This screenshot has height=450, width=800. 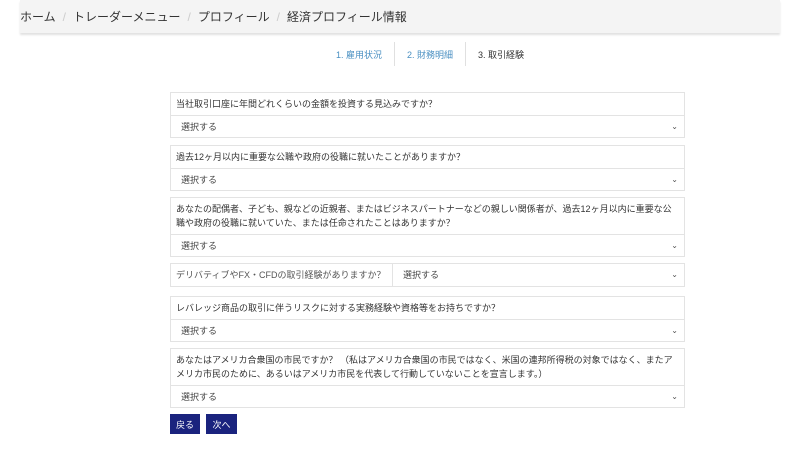 I want to click on question-label: レバレッジ商品の取引に伴うリスクに対する実務経験や資格等をお持ちですか？, so click(x=427, y=308).